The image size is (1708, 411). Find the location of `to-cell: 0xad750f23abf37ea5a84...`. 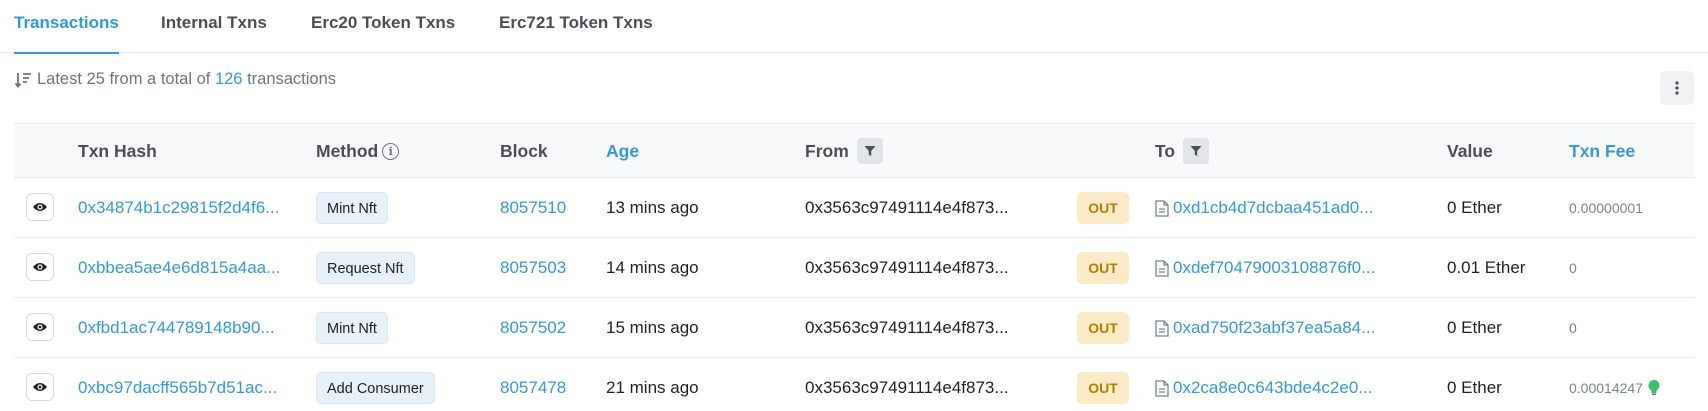

to-cell: 0xad750f23abf37ea5a84... is located at coordinates (1265, 328).